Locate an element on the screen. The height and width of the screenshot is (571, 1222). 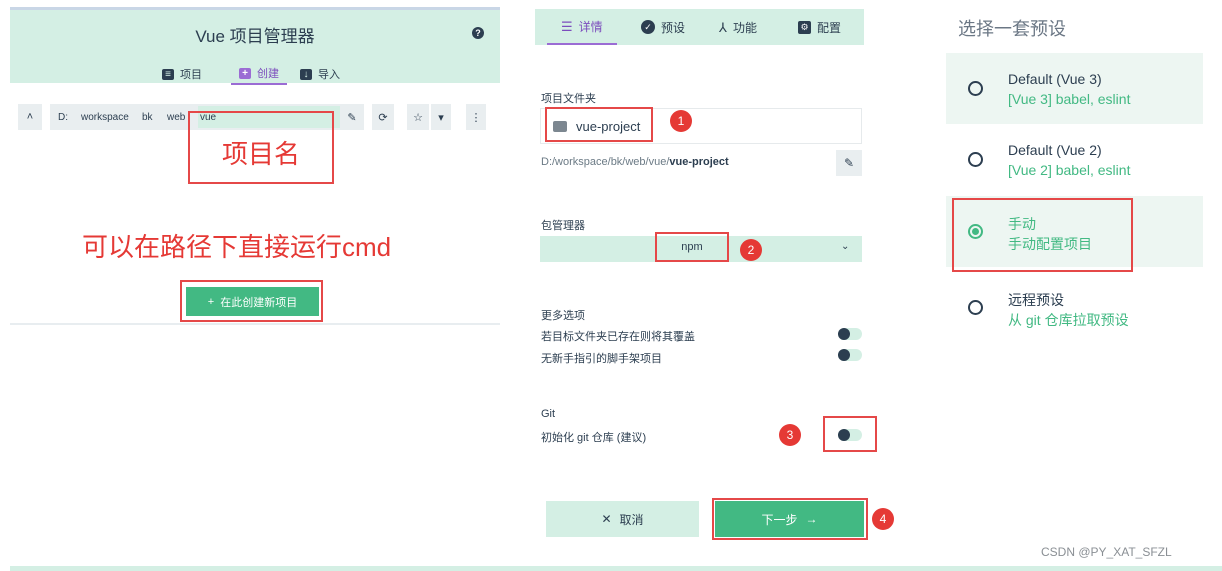
star-icon: ☆ is located at coordinates (418, 117).